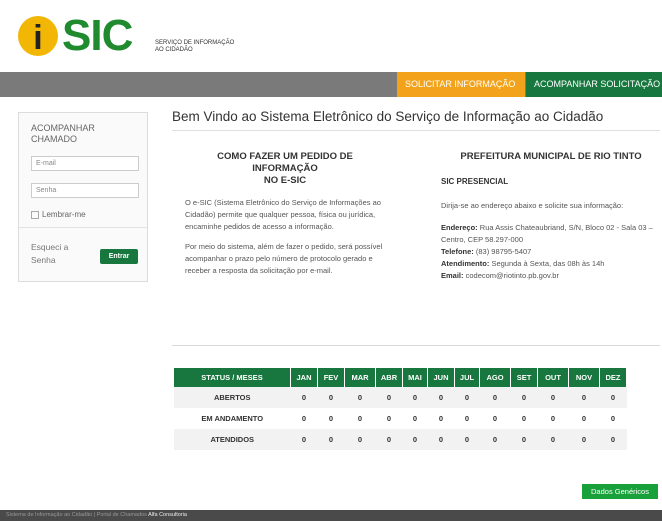 The image size is (662, 521). What do you see at coordinates (232, 377) in the screenshot?
I see `table-header-status: STATUS / MESES` at bounding box center [232, 377].